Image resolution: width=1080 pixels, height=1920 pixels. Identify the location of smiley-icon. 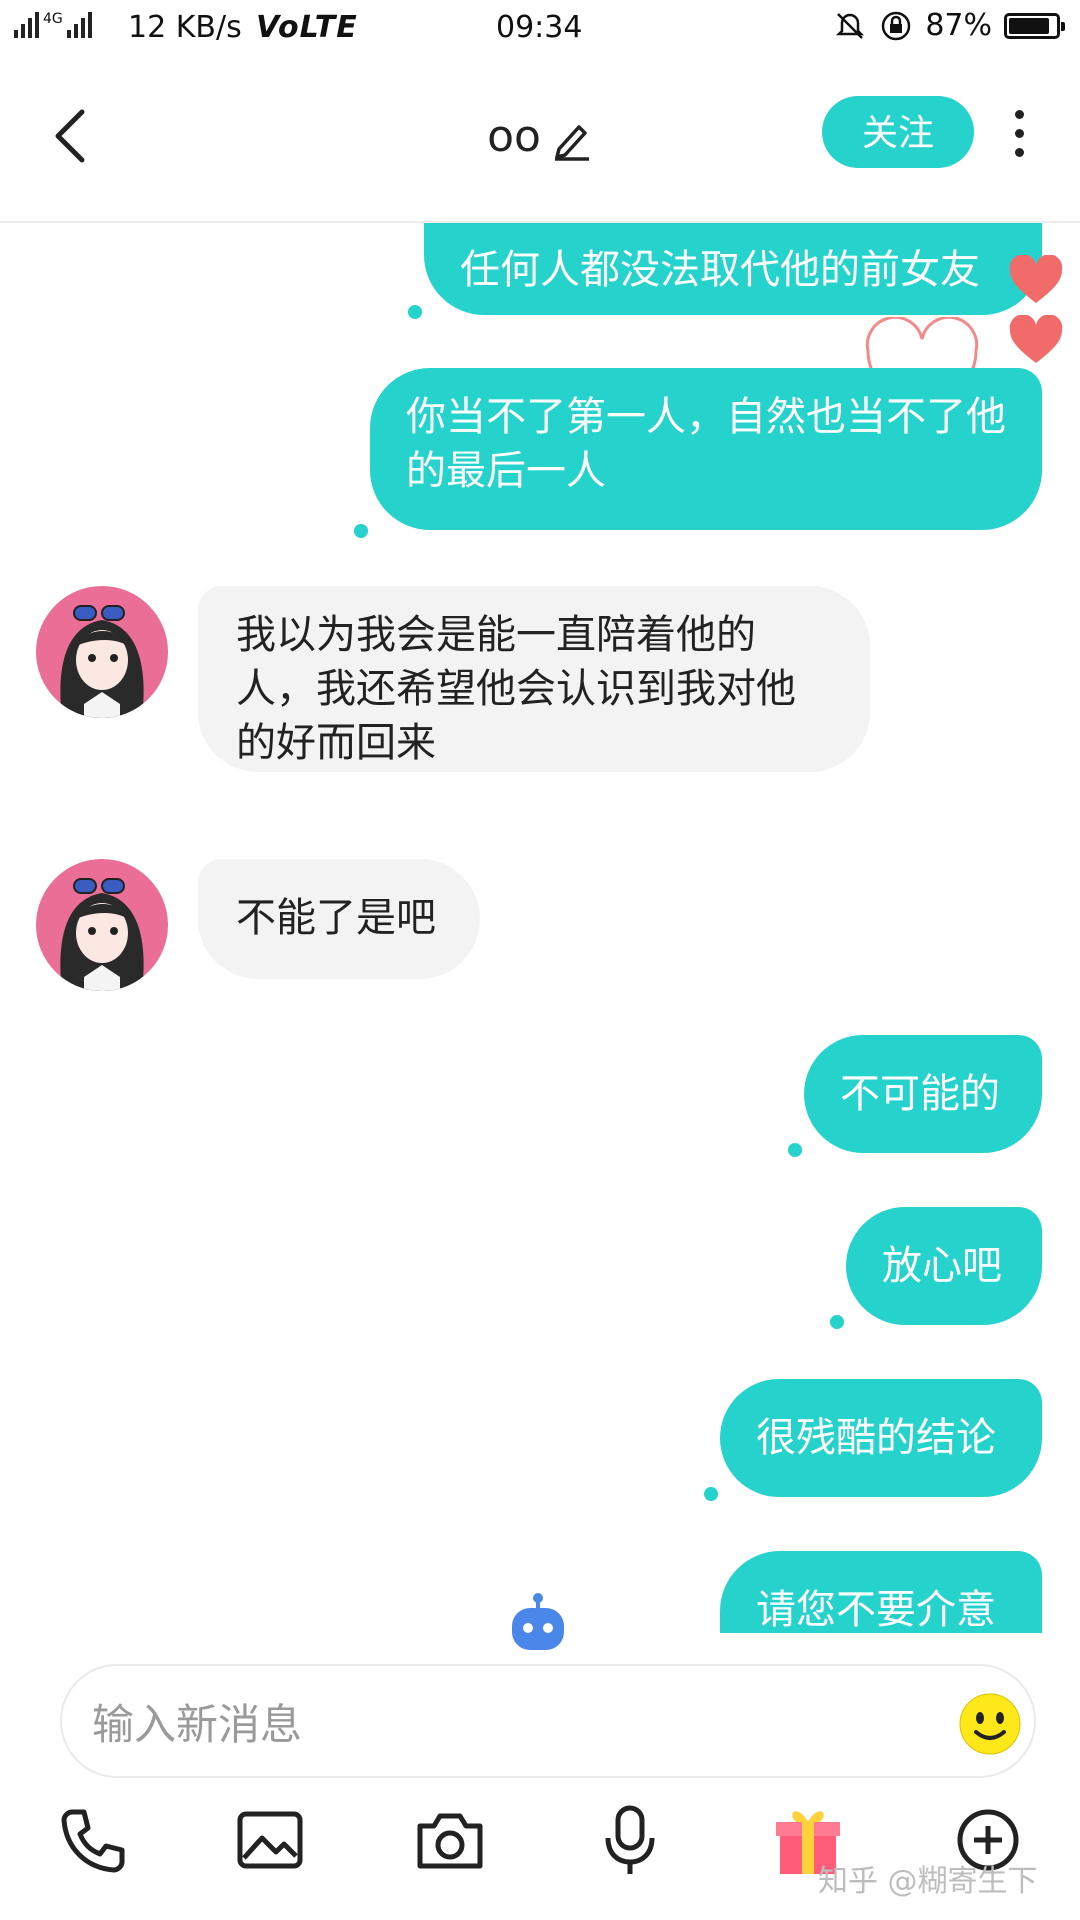
(990, 1724).